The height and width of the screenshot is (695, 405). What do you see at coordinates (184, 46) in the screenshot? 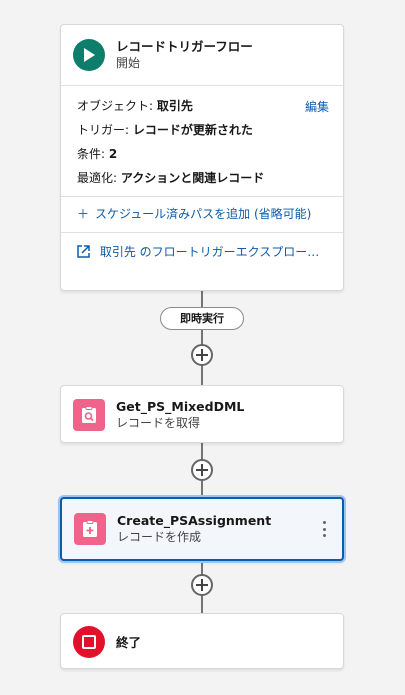
I see `start-node-title: レコードトリガーフロー` at bounding box center [184, 46].